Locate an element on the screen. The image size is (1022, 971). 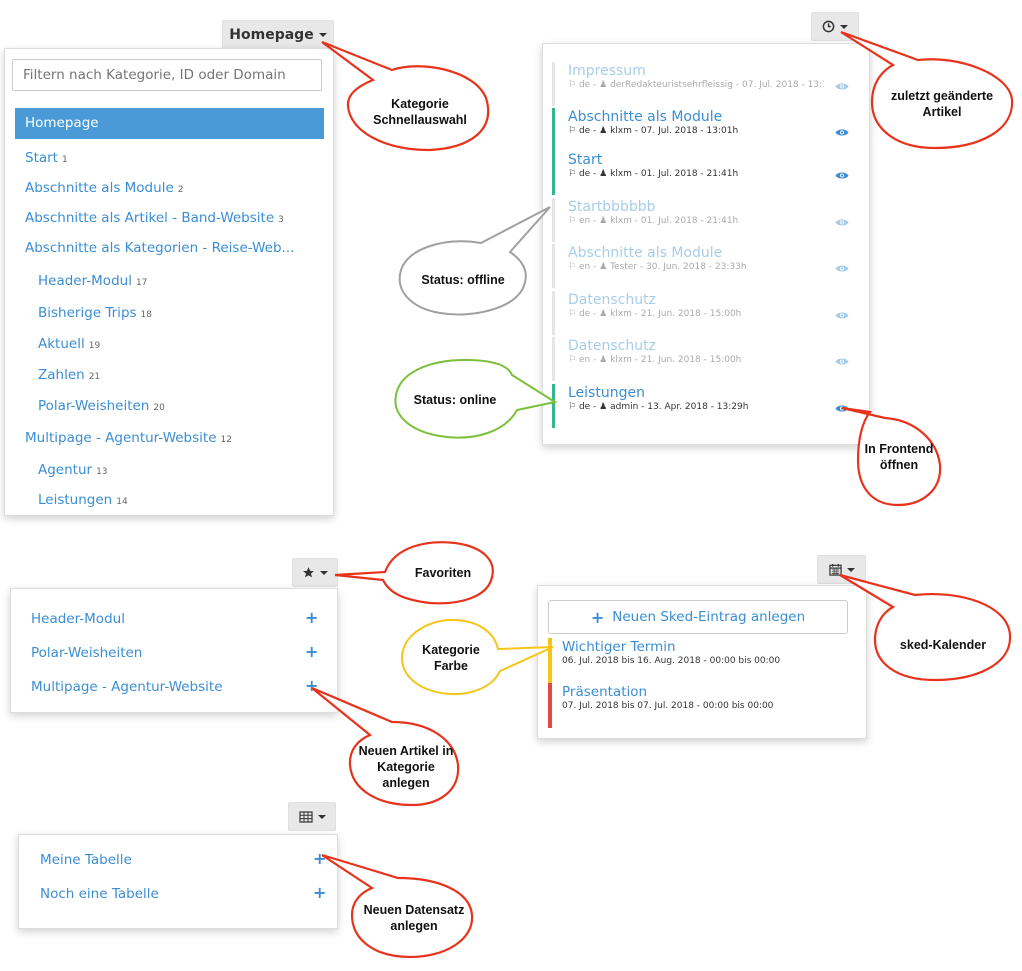
sked-add-button: + Neuen Sked-Eintrag anlegen is located at coordinates (698, 617).